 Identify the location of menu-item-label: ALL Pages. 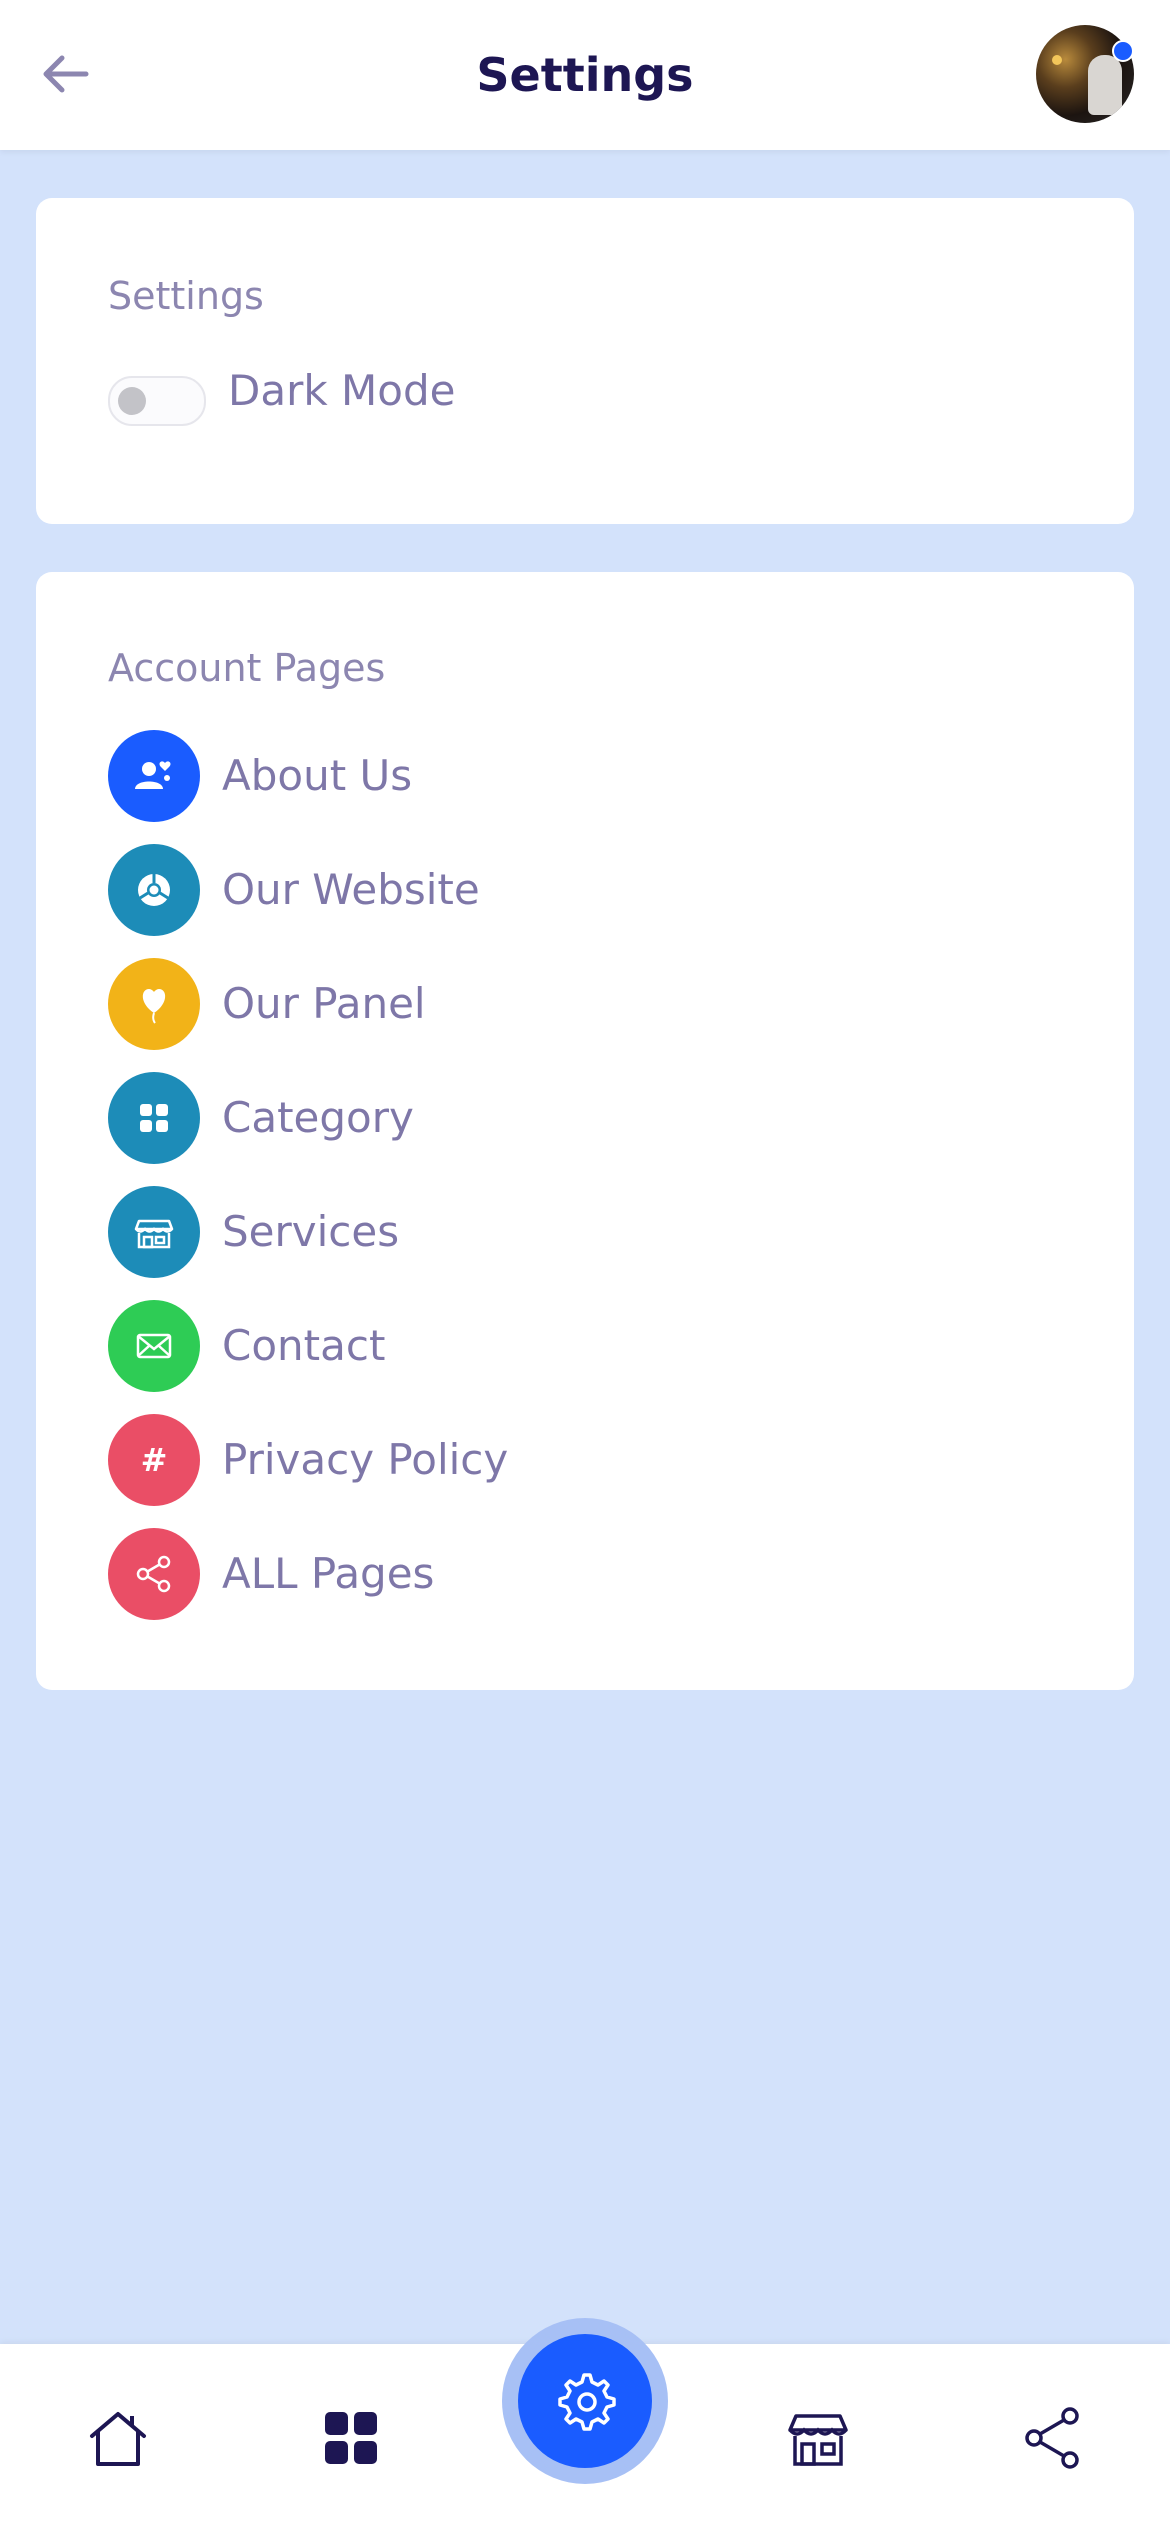
(328, 1573).